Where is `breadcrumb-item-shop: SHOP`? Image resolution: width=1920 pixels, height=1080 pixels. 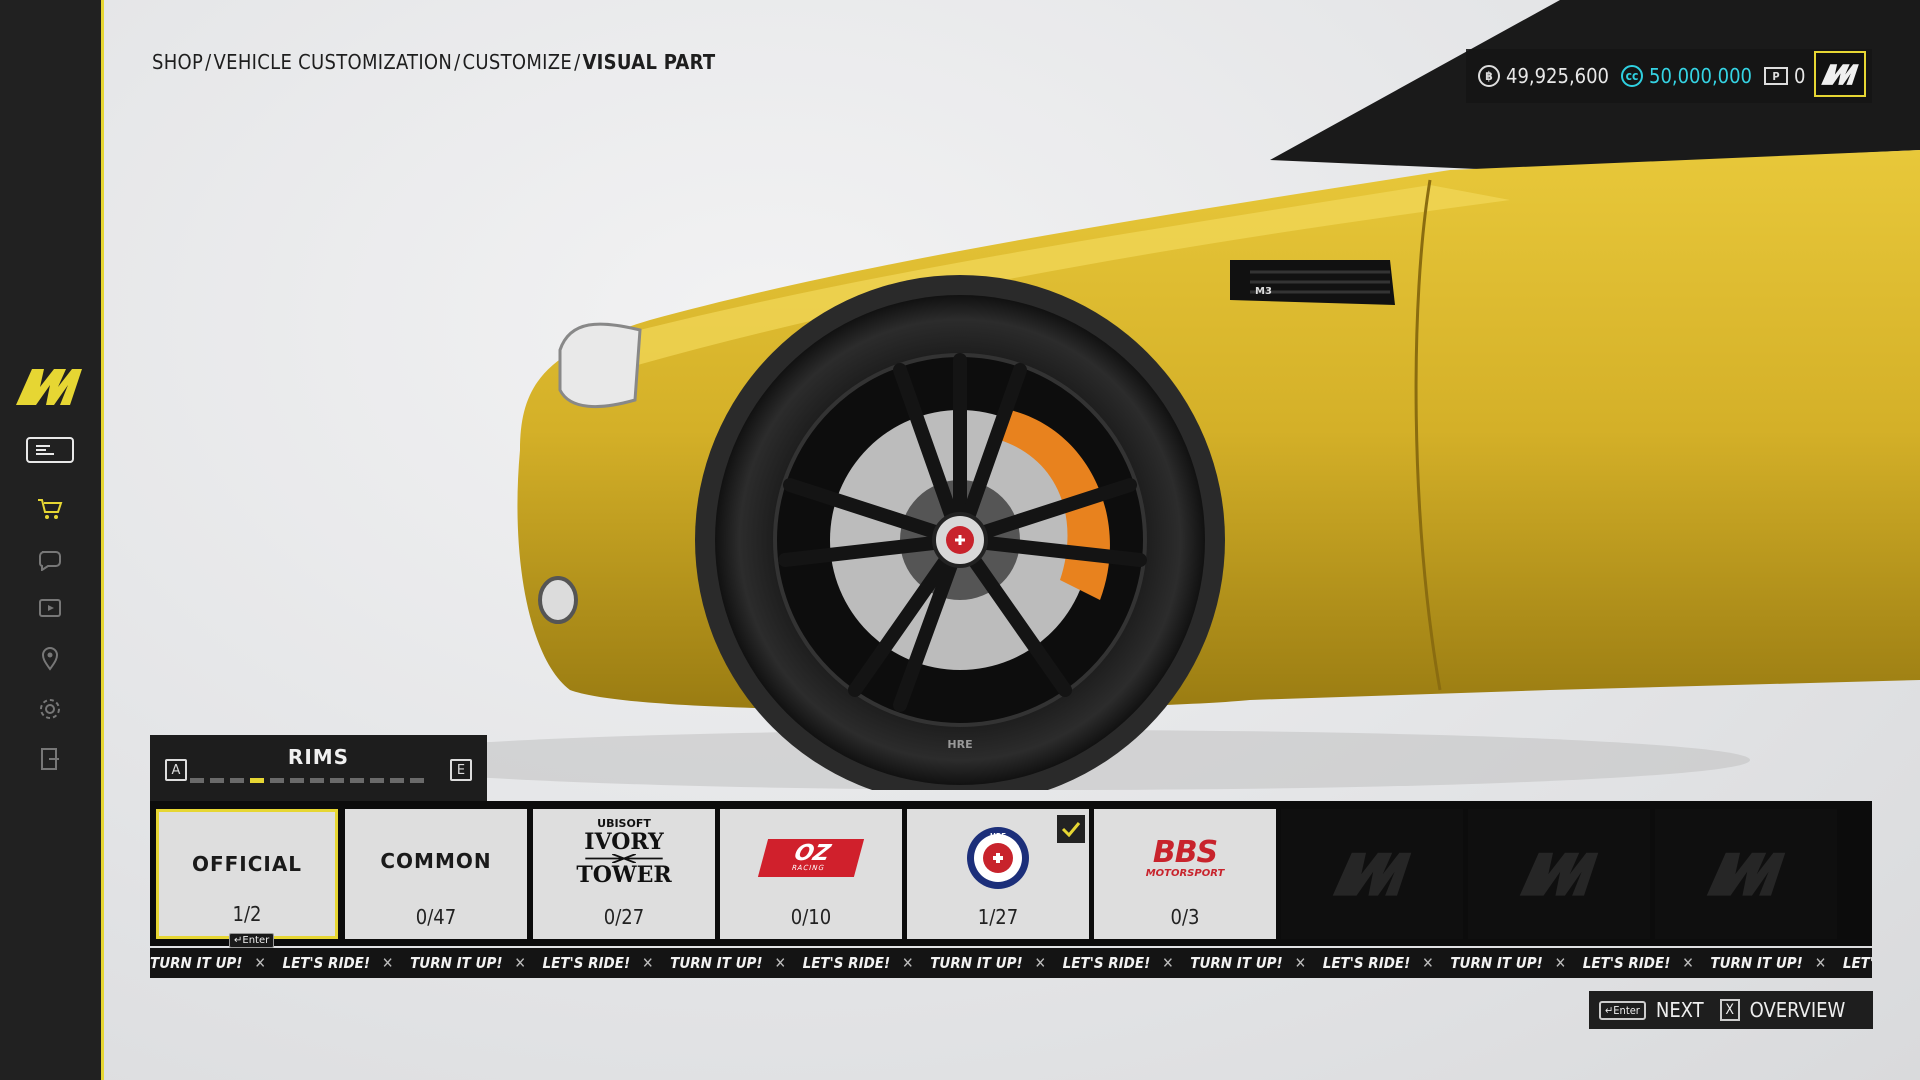 breadcrumb-item-shop: SHOP is located at coordinates (177, 62).